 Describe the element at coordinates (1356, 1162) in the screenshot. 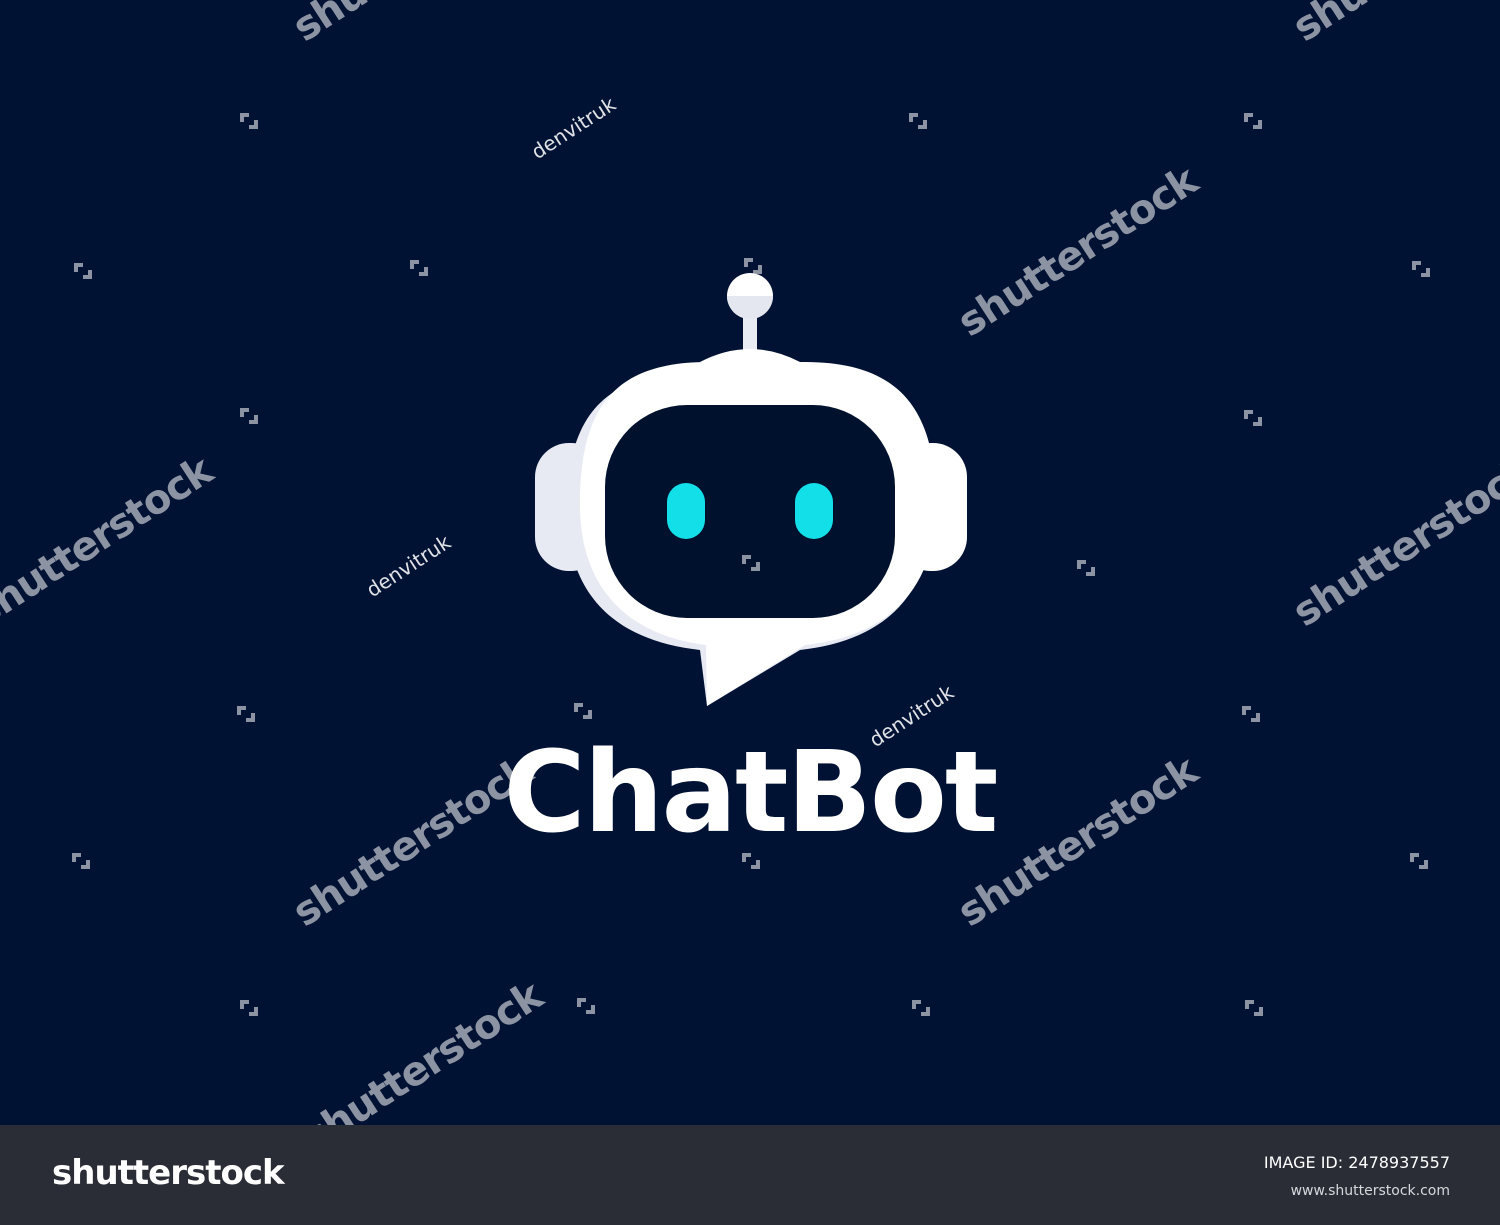

I see `image-id-label: IMAGE ID: 2478937557` at that location.